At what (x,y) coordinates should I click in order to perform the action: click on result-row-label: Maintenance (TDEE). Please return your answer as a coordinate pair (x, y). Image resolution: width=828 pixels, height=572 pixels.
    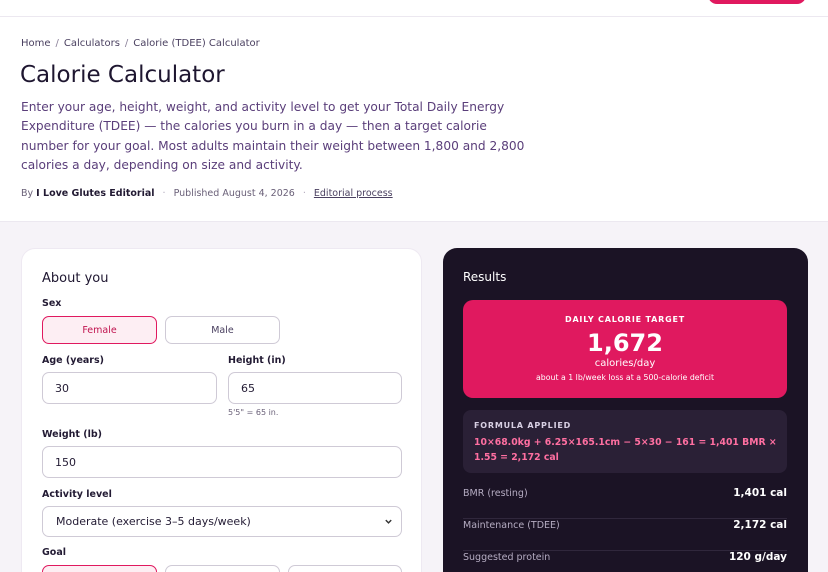
    Looking at the image, I should click on (511, 525).